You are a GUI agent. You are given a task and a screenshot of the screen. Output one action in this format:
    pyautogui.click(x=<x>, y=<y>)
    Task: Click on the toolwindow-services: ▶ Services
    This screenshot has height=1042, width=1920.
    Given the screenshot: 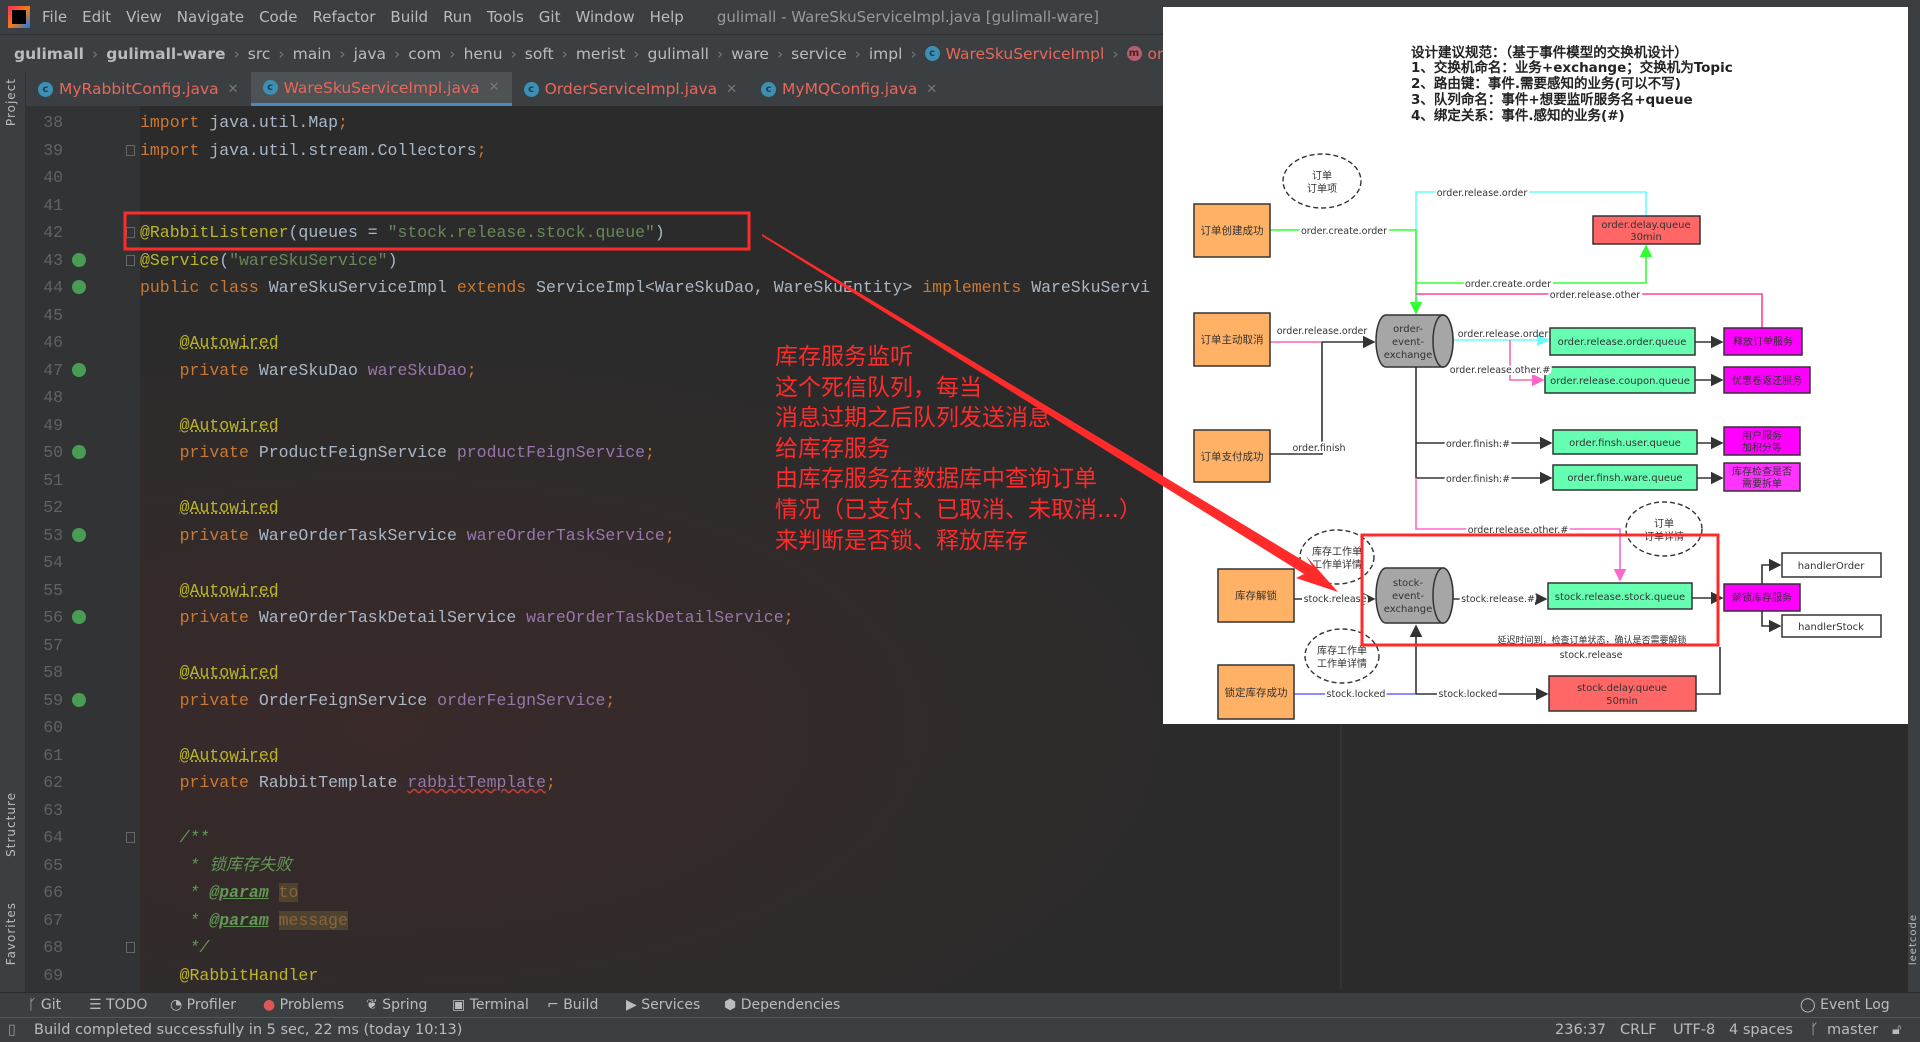 What is the action you would take?
    pyautogui.click(x=663, y=1005)
    